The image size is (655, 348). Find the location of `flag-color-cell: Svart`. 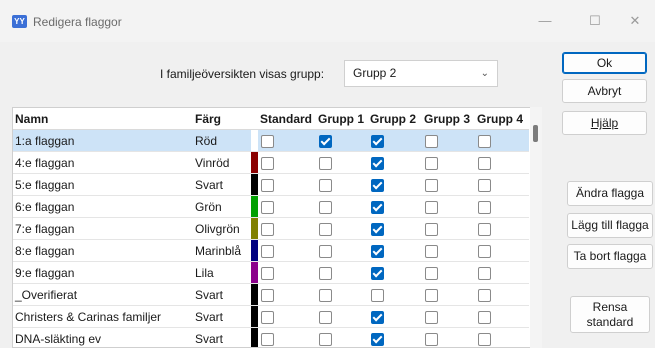

flag-color-cell: Svart is located at coordinates (225, 316).